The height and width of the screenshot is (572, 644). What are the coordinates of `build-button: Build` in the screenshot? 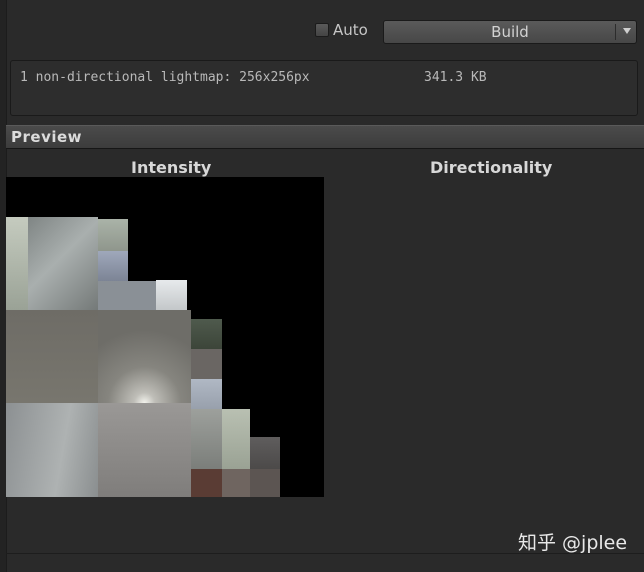 It's located at (510, 32).